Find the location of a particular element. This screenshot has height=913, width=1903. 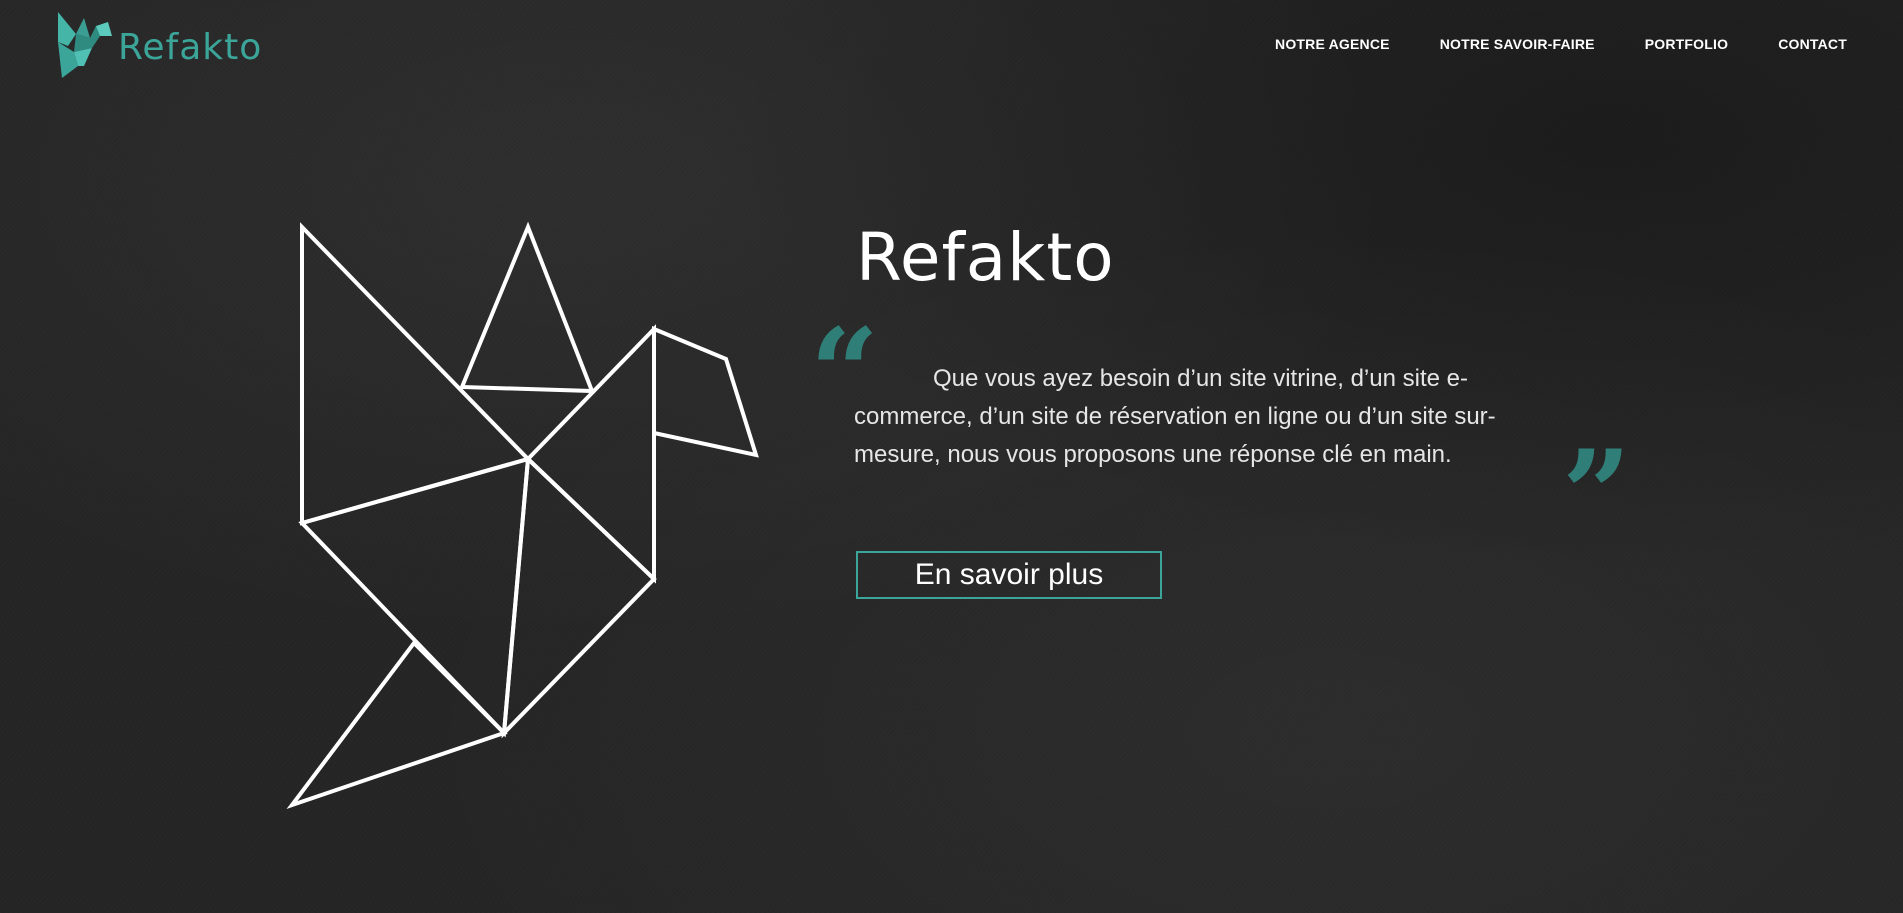

nav-item-portfolio: PORTFOLIO is located at coordinates (1686, 44).